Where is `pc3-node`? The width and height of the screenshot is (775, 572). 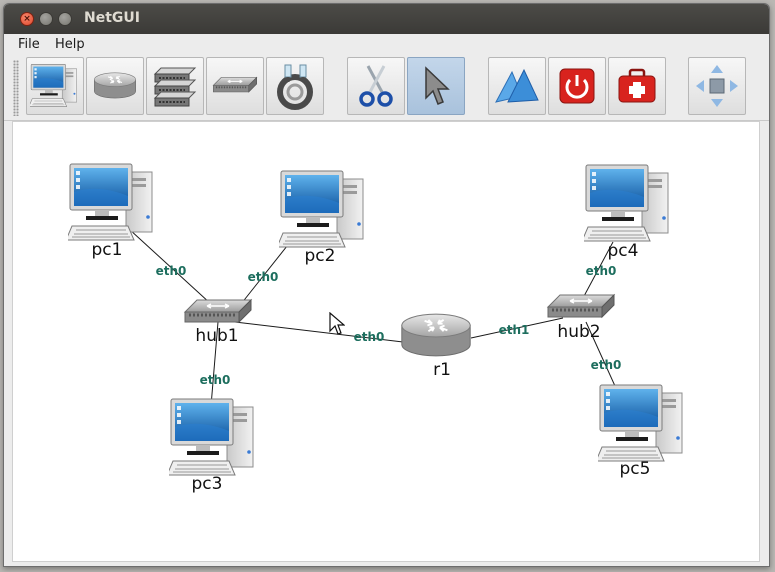
pc3-node is located at coordinates (214, 438).